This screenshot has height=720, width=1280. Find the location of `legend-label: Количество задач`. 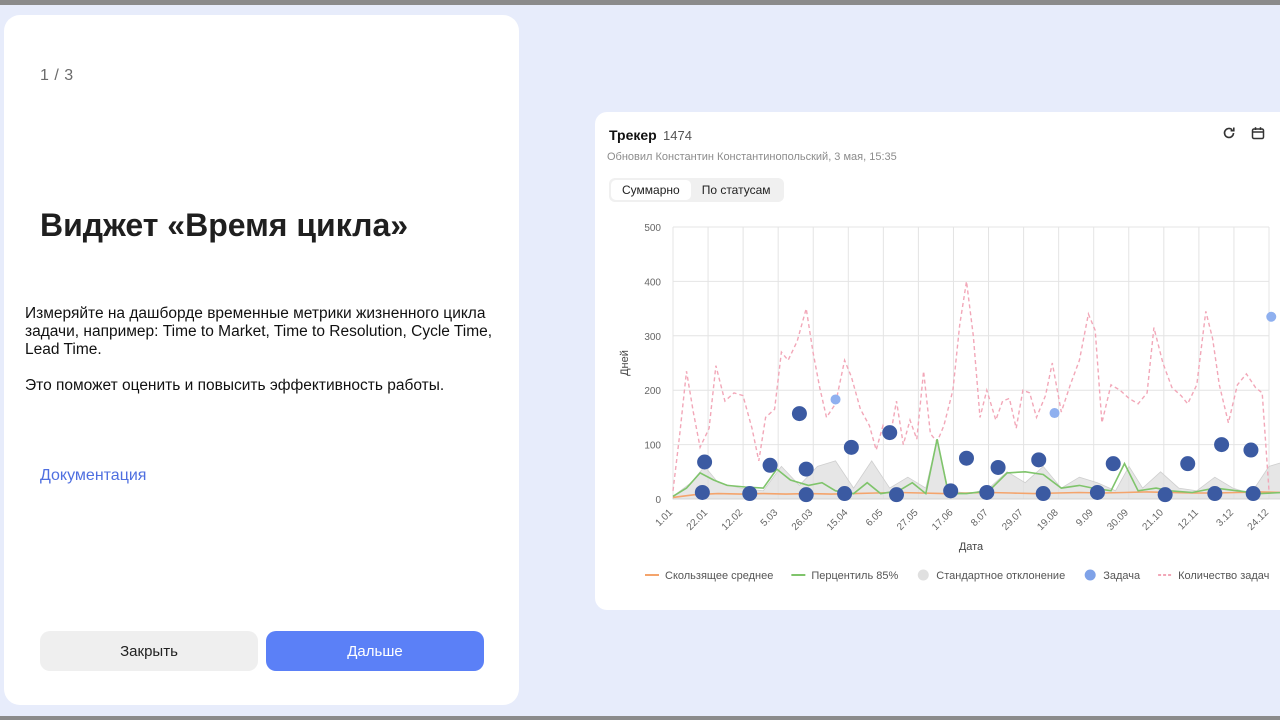

legend-label: Количество задач is located at coordinates (1223, 576).